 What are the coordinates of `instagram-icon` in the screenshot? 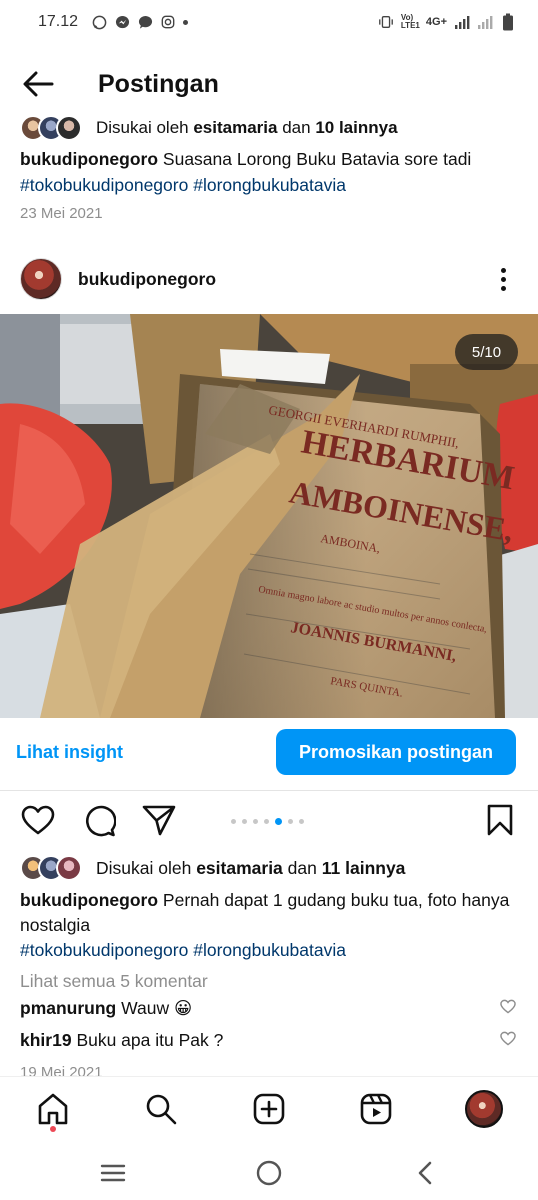 It's located at (168, 22).